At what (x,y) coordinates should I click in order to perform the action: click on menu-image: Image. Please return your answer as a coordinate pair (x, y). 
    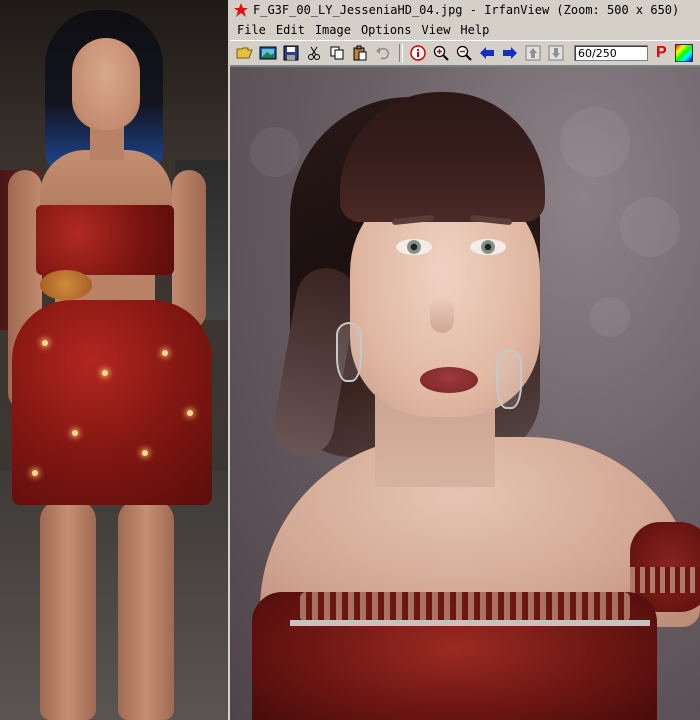
    Looking at the image, I should click on (333, 30).